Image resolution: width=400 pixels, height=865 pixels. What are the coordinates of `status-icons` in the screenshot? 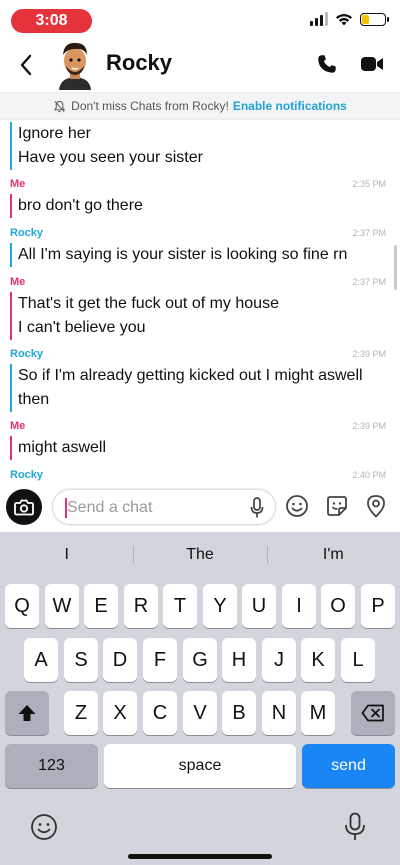 It's located at (349, 19).